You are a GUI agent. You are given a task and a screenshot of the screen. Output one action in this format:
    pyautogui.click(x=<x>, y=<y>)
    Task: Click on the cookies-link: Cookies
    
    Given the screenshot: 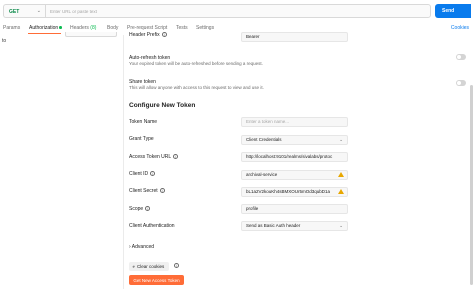 What is the action you would take?
    pyautogui.click(x=460, y=28)
    